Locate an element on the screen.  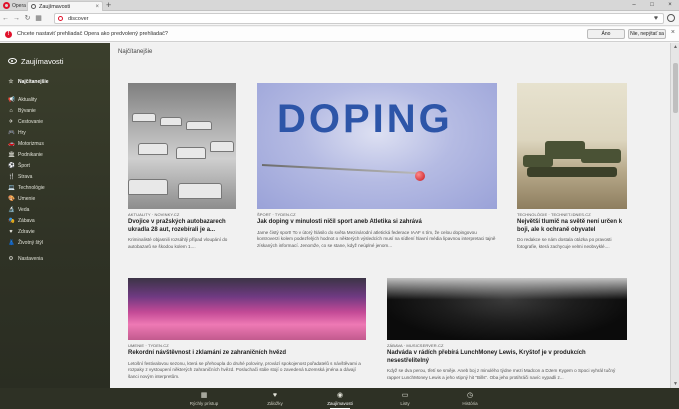
bottom-item-label: Zaujímavosti is located at coordinates (340, 403).